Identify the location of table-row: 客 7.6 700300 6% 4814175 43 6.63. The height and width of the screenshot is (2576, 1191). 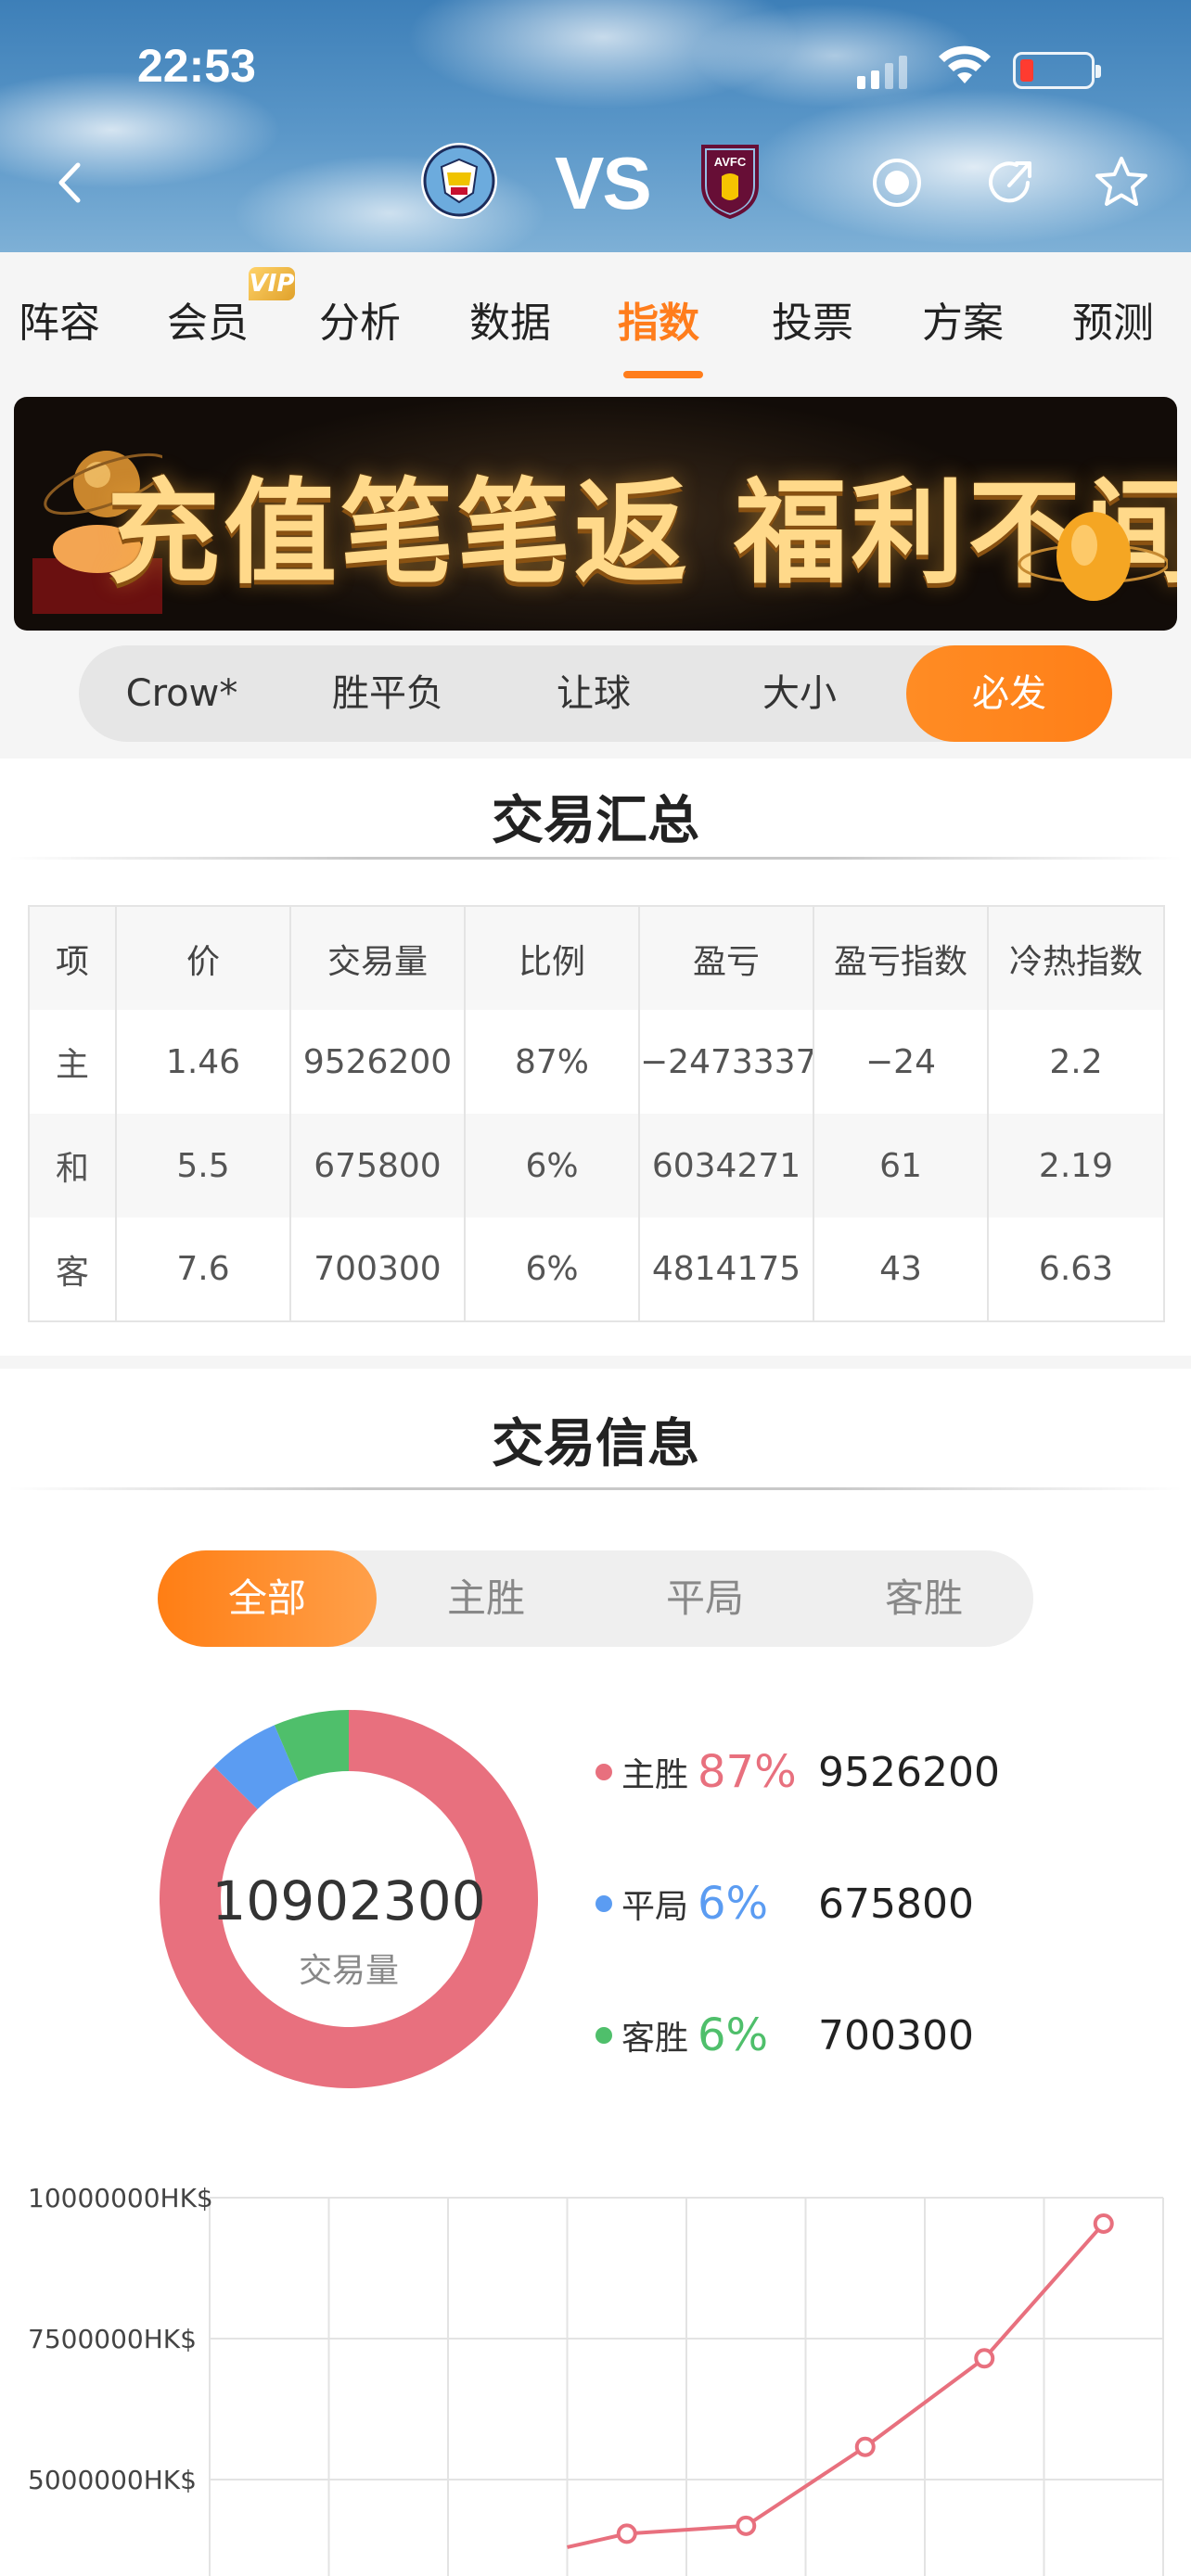
(597, 1270).